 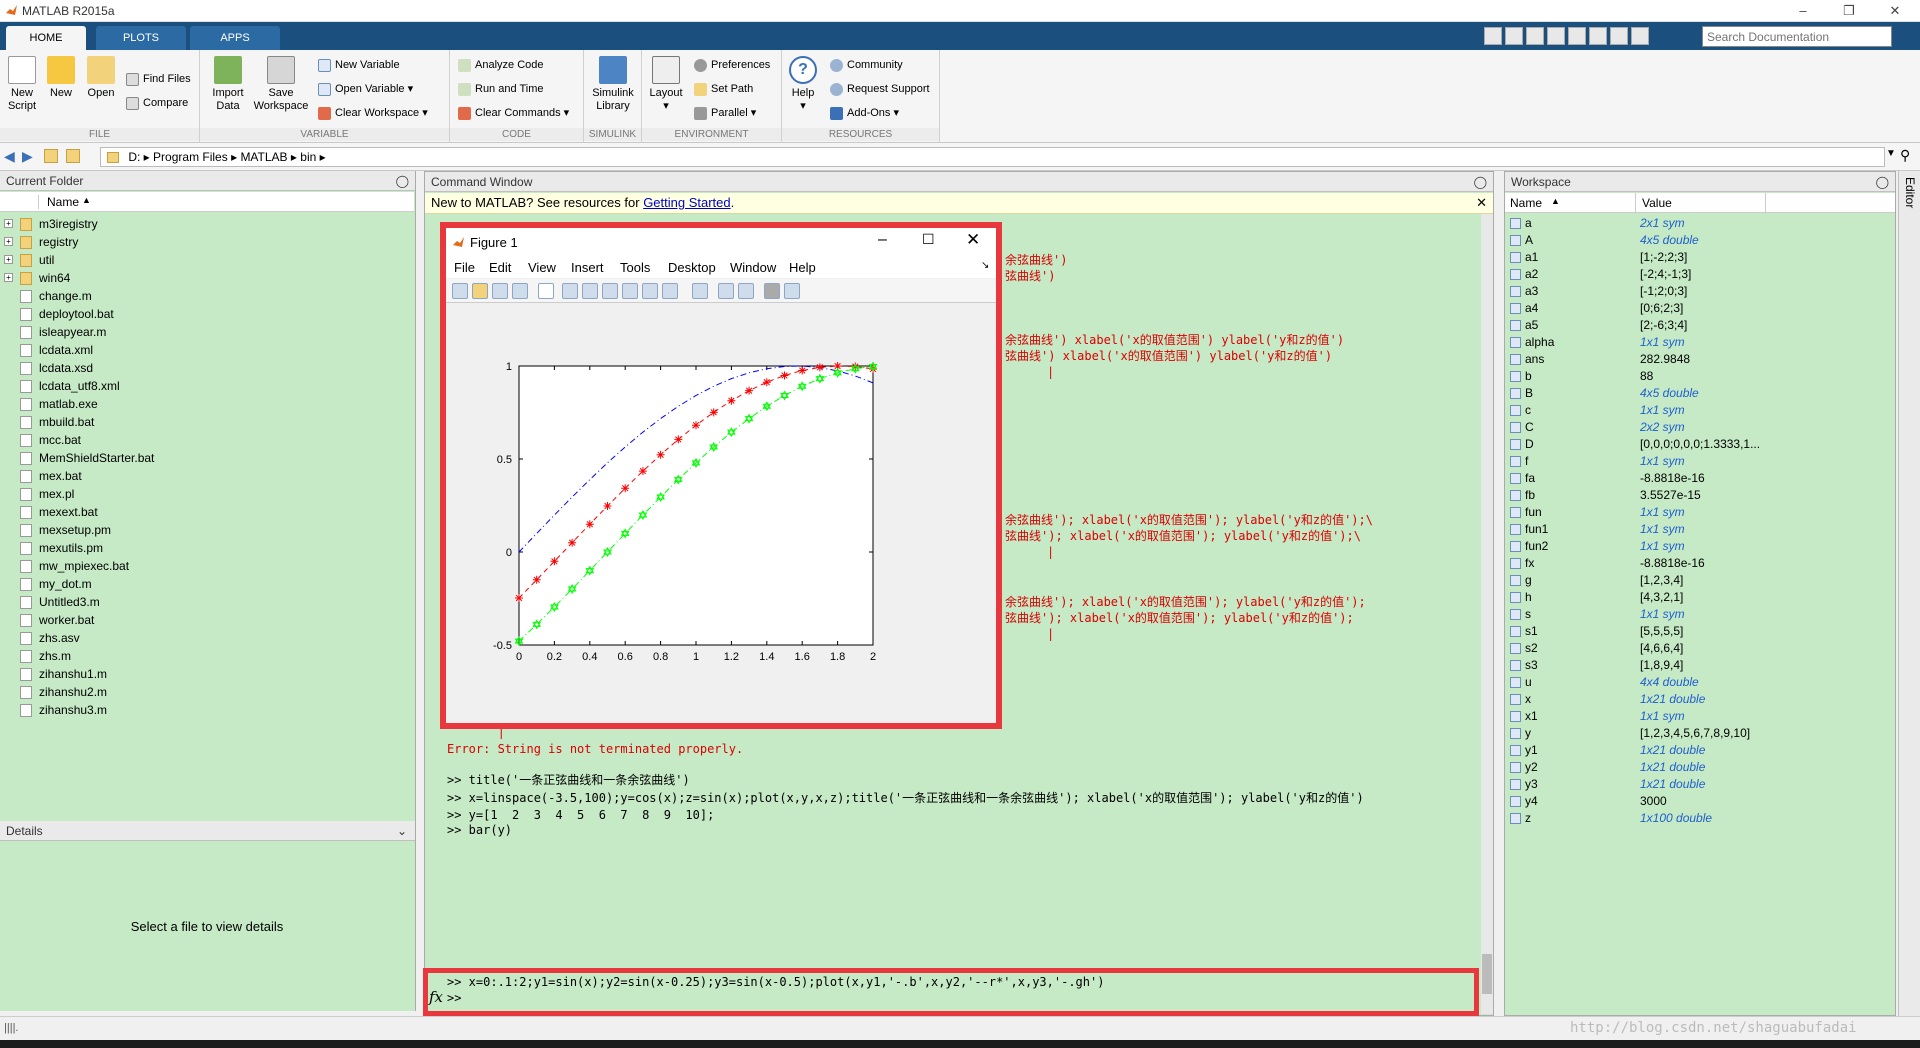 I want to click on workspace-variable-row: a2 [-2;4;-1;3], so click(x=1700, y=274).